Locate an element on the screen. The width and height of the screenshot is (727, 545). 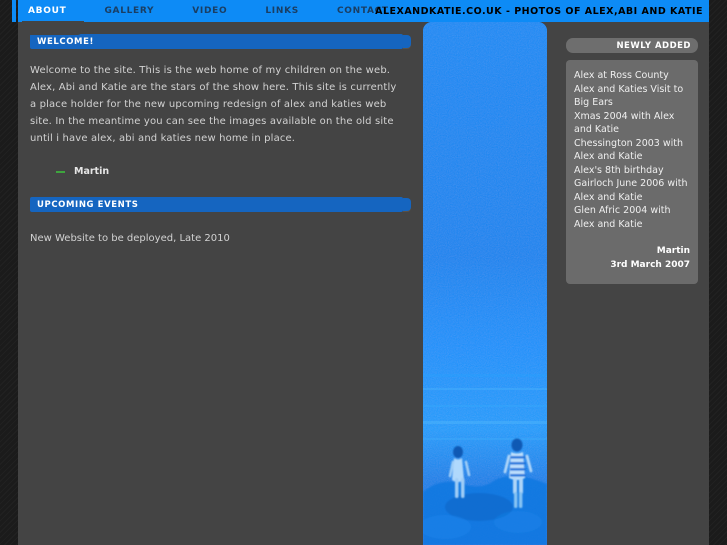
list-item: Alex's 8th birthday is located at coordinates (632, 171).